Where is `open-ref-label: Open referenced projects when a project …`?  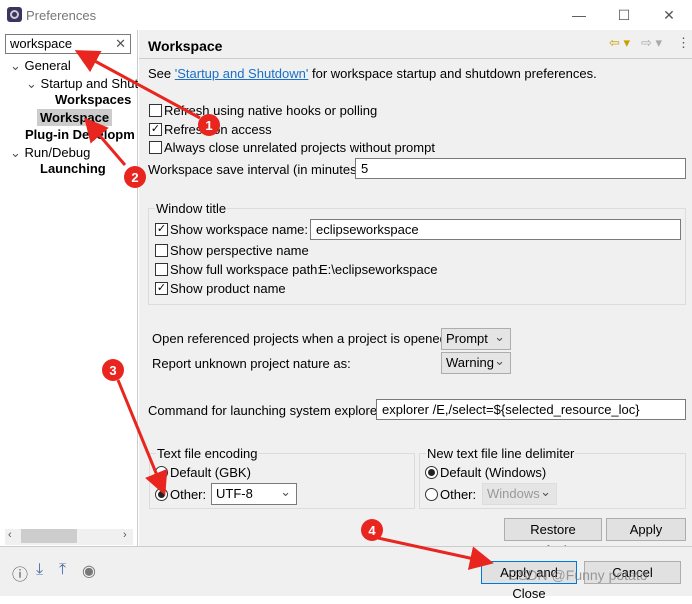 open-ref-label: Open referenced projects when a project … is located at coordinates (301, 338).